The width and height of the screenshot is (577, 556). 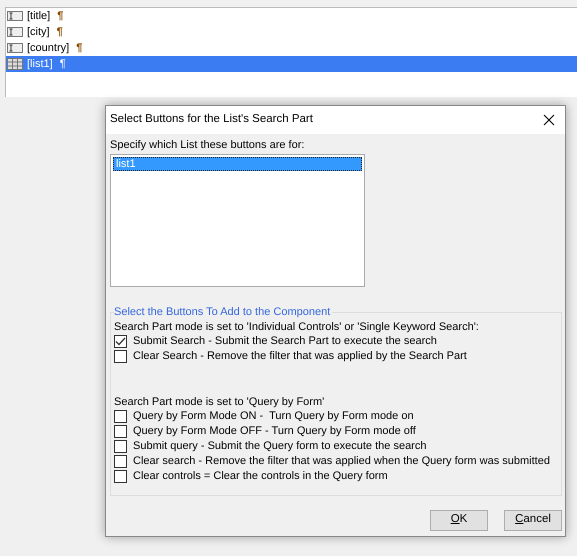 What do you see at coordinates (291, 16) in the screenshot?
I see `editor-row: [title] ¶` at bounding box center [291, 16].